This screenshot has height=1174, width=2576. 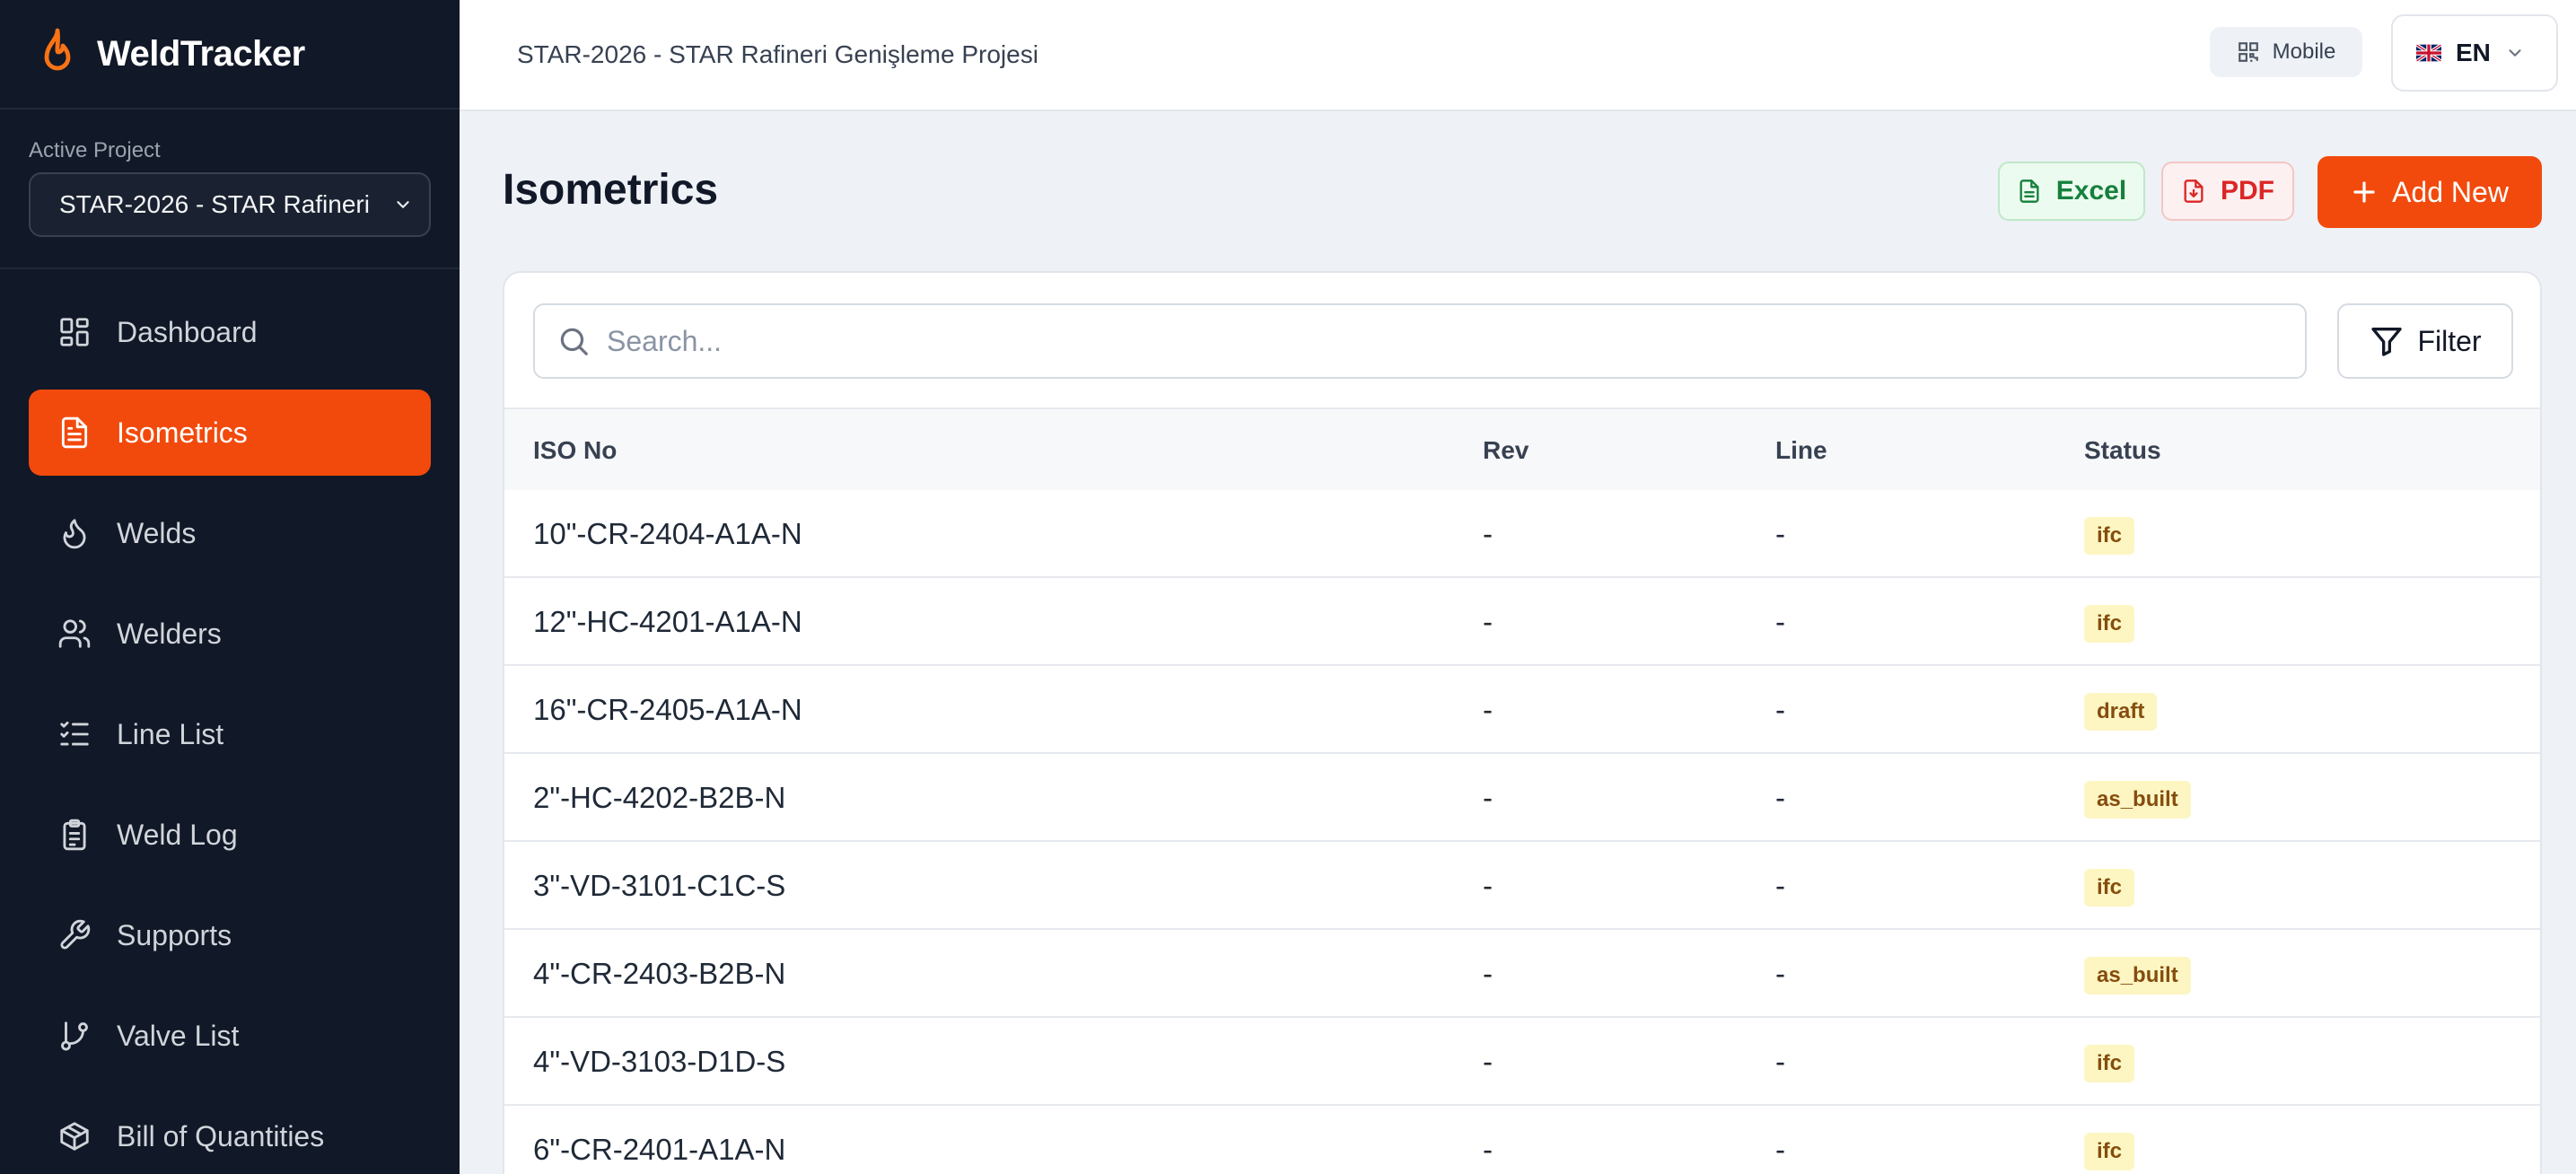 What do you see at coordinates (574, 341) in the screenshot?
I see `search-icon` at bounding box center [574, 341].